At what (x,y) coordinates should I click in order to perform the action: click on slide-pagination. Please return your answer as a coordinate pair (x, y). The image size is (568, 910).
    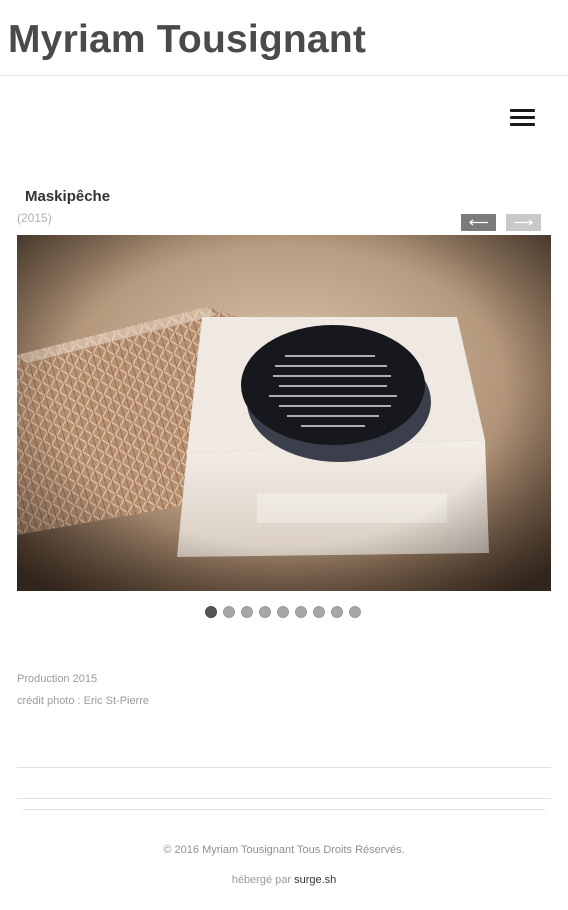
    Looking at the image, I should click on (283, 612).